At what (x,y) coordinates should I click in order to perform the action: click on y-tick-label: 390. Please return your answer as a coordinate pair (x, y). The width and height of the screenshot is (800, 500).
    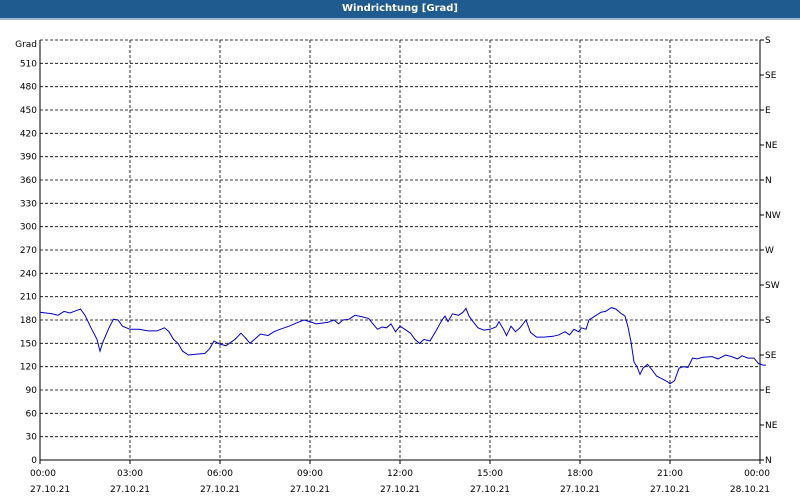
    Looking at the image, I should click on (28, 158).